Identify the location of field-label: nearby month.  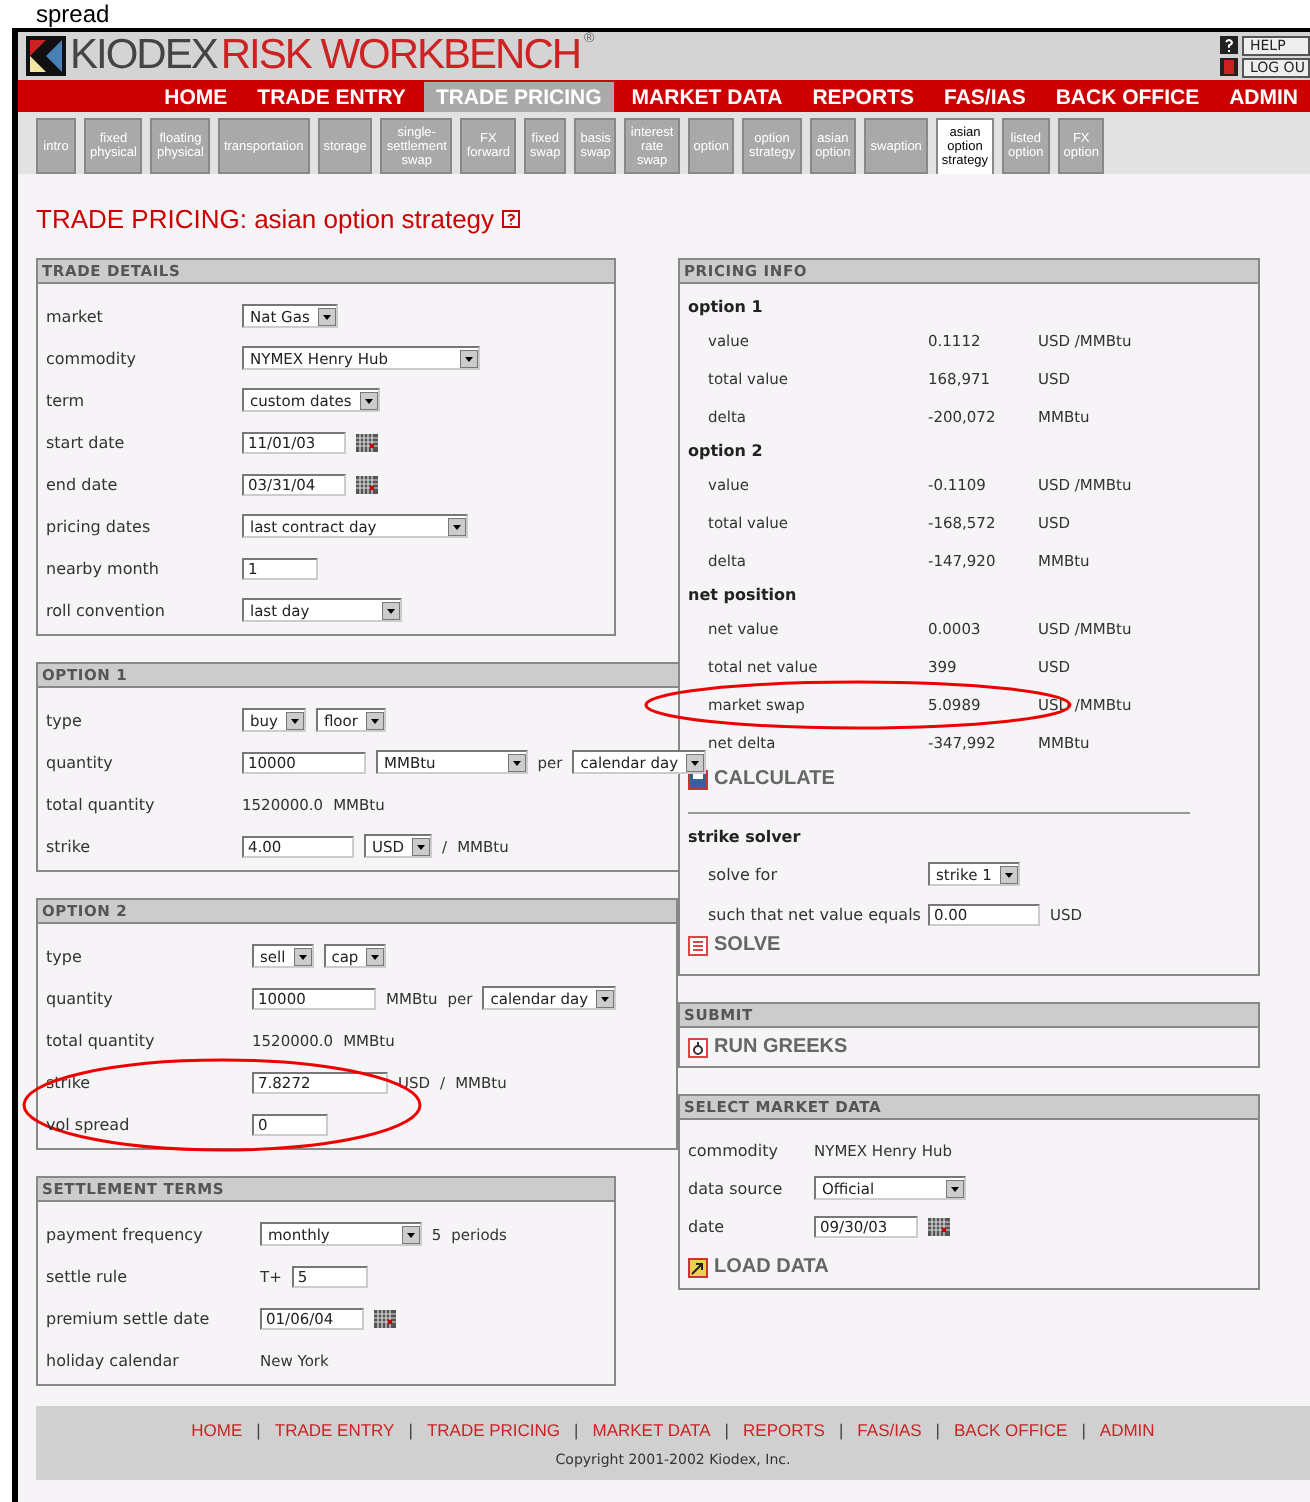
(104, 568).